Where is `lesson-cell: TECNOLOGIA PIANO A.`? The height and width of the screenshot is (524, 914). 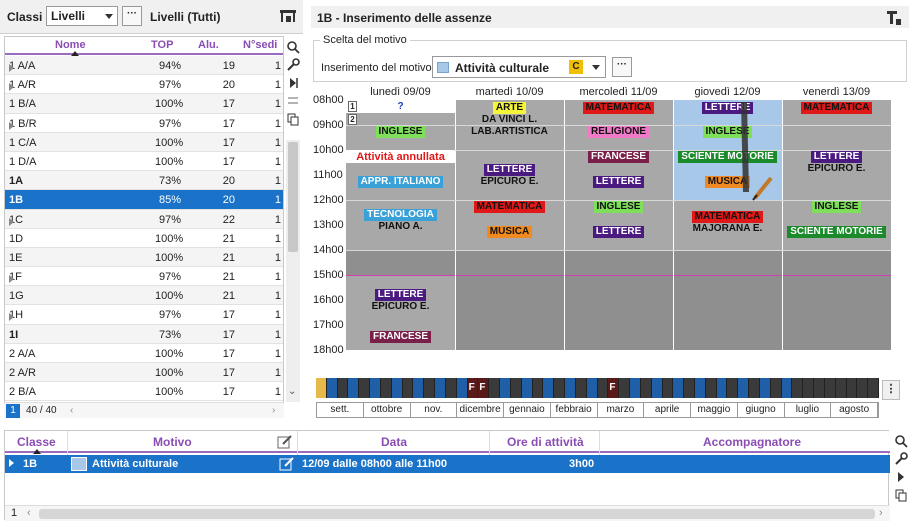
lesson-cell: TECNOLOGIA PIANO A. is located at coordinates (400, 220).